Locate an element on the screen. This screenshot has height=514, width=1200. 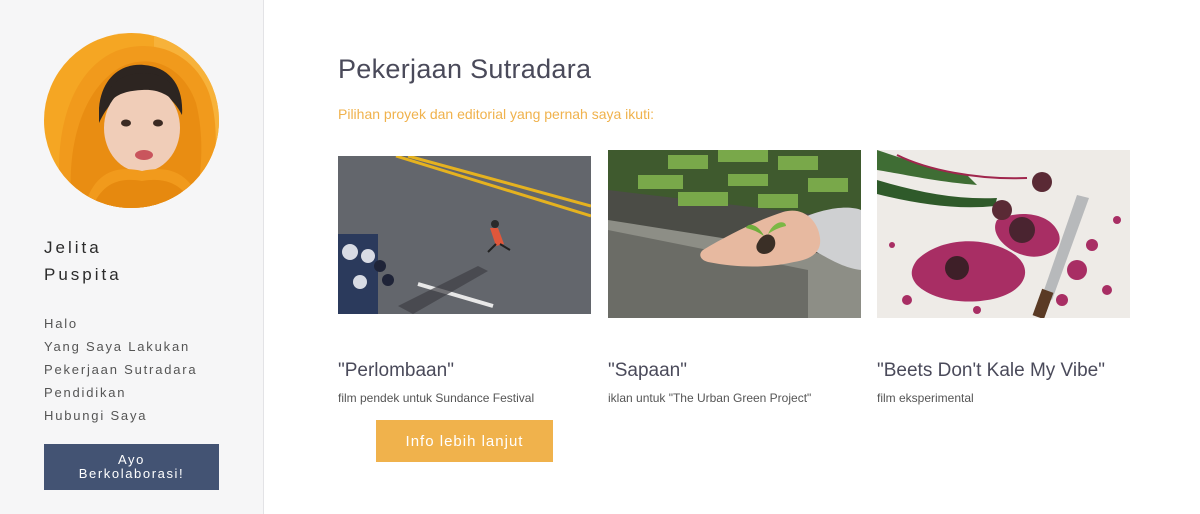
project-card-perlombaan is located at coordinates (464, 235).